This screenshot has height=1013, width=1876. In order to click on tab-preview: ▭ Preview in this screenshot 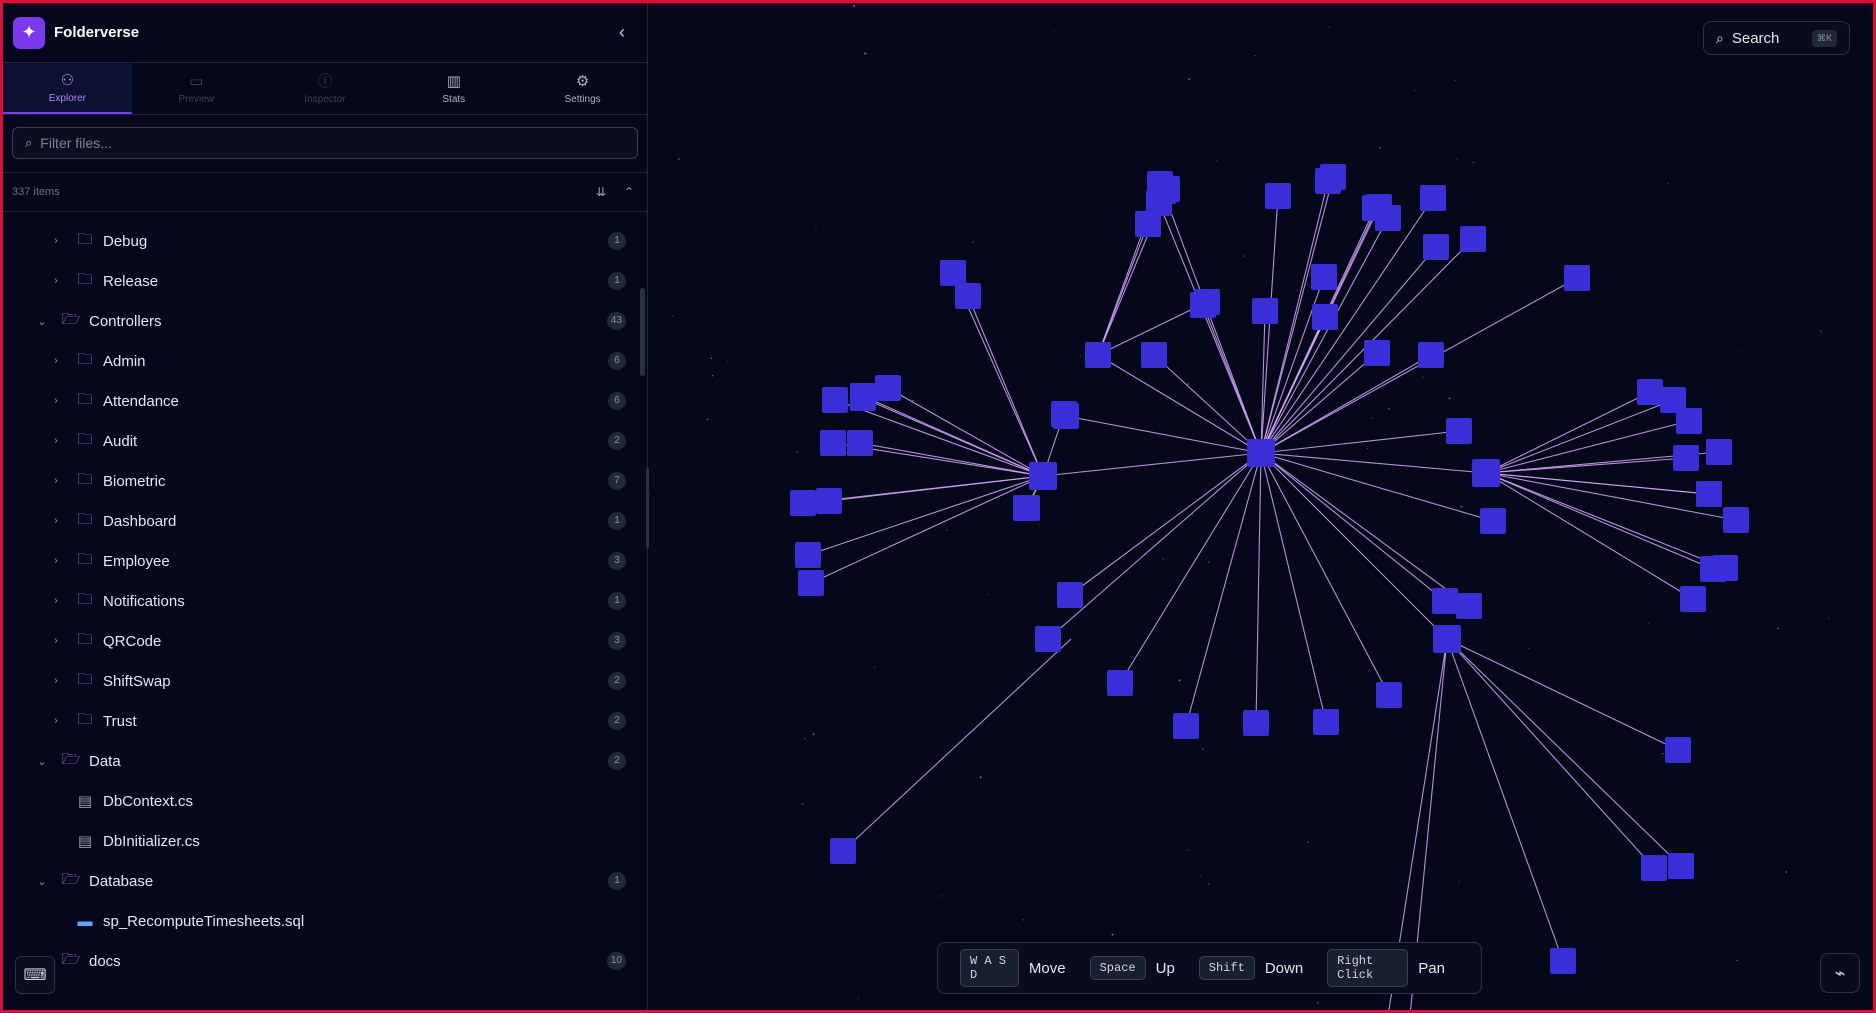, I will do `click(196, 88)`.